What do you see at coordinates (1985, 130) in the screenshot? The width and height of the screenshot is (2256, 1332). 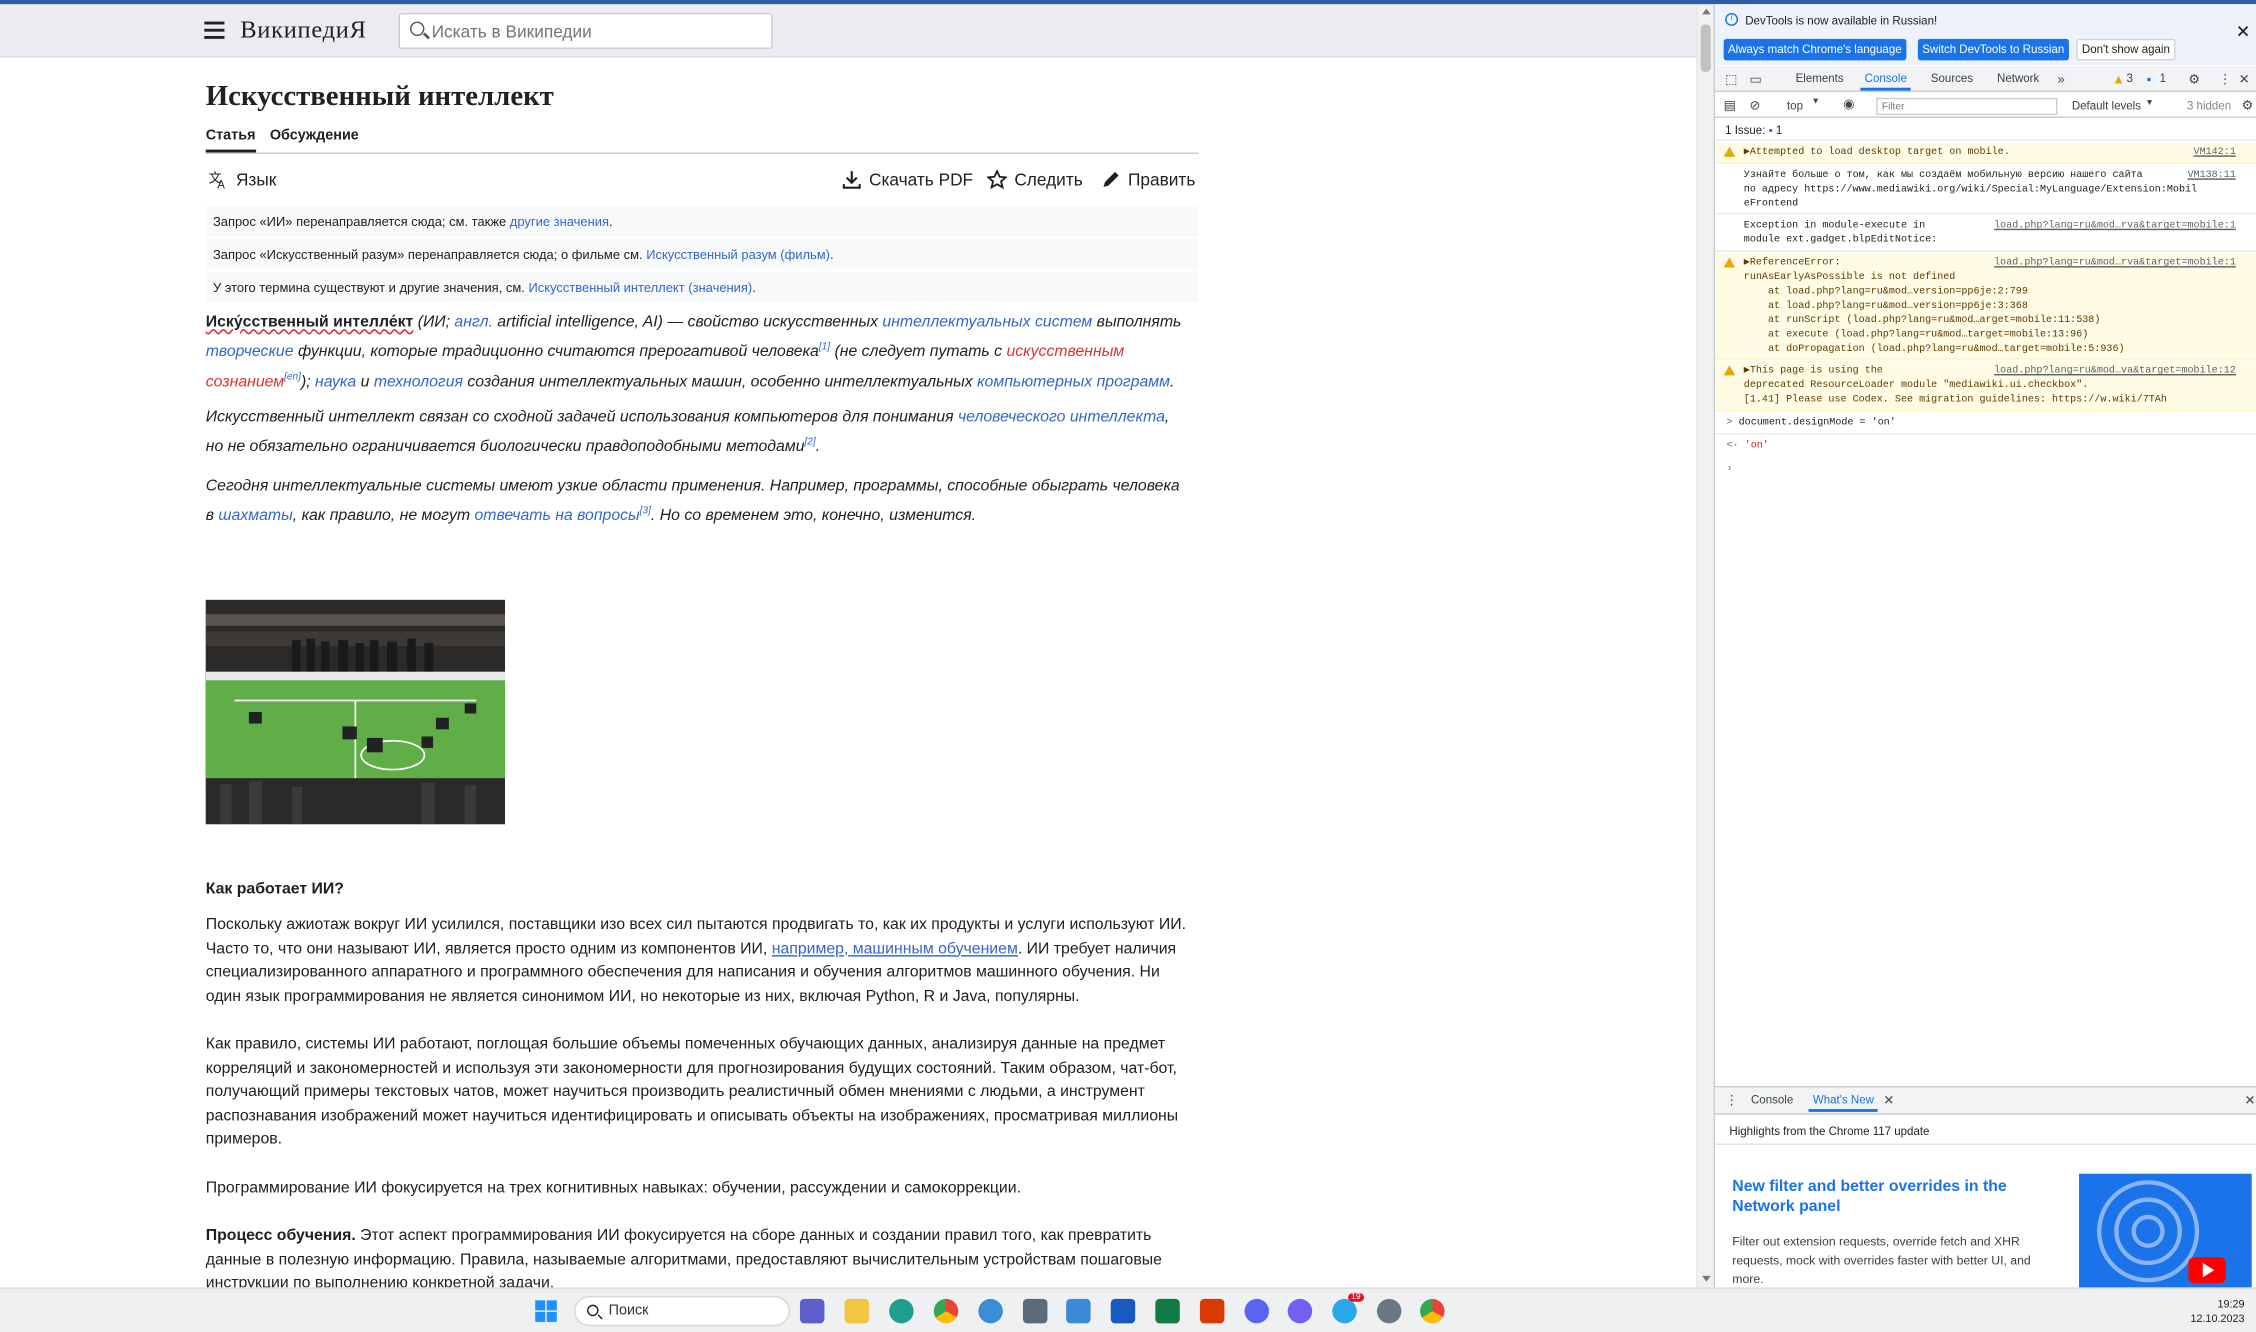 I see `issues-bar: 1 Issue: ▪ 1` at bounding box center [1985, 130].